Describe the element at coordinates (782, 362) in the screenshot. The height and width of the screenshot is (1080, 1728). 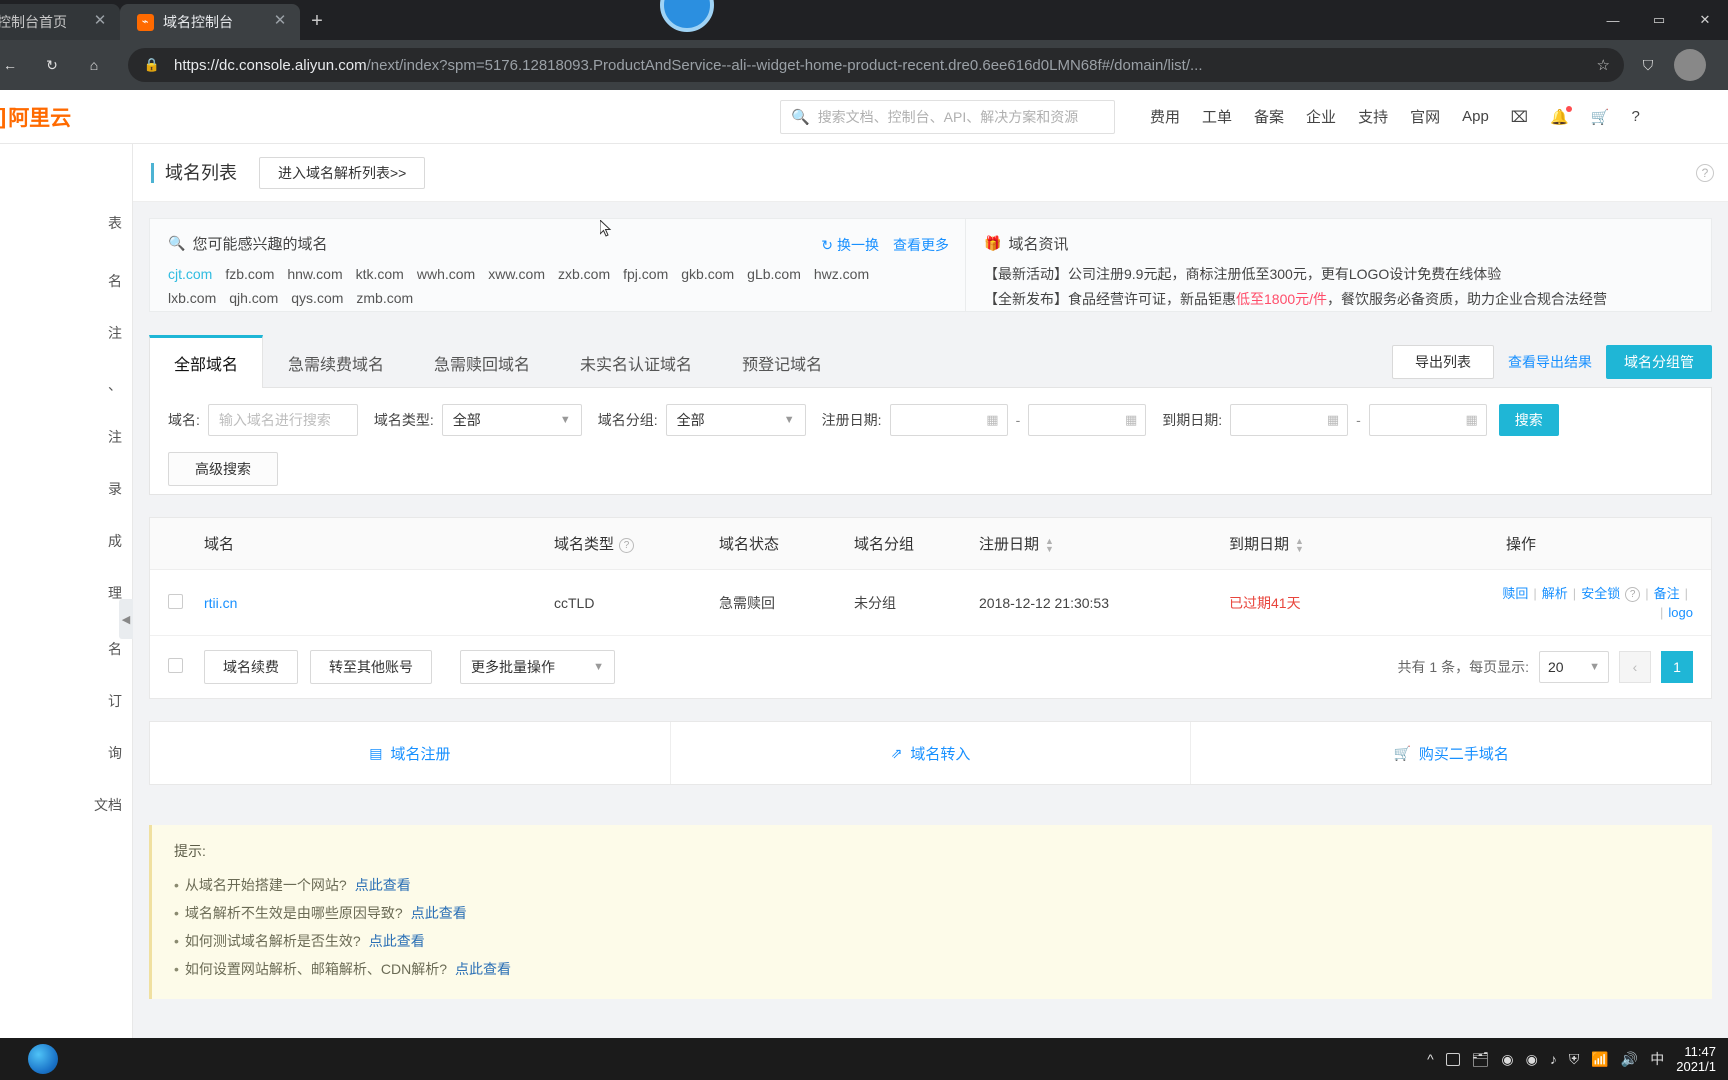
I see `tab-preregistered-domains: 预登记域名` at that location.